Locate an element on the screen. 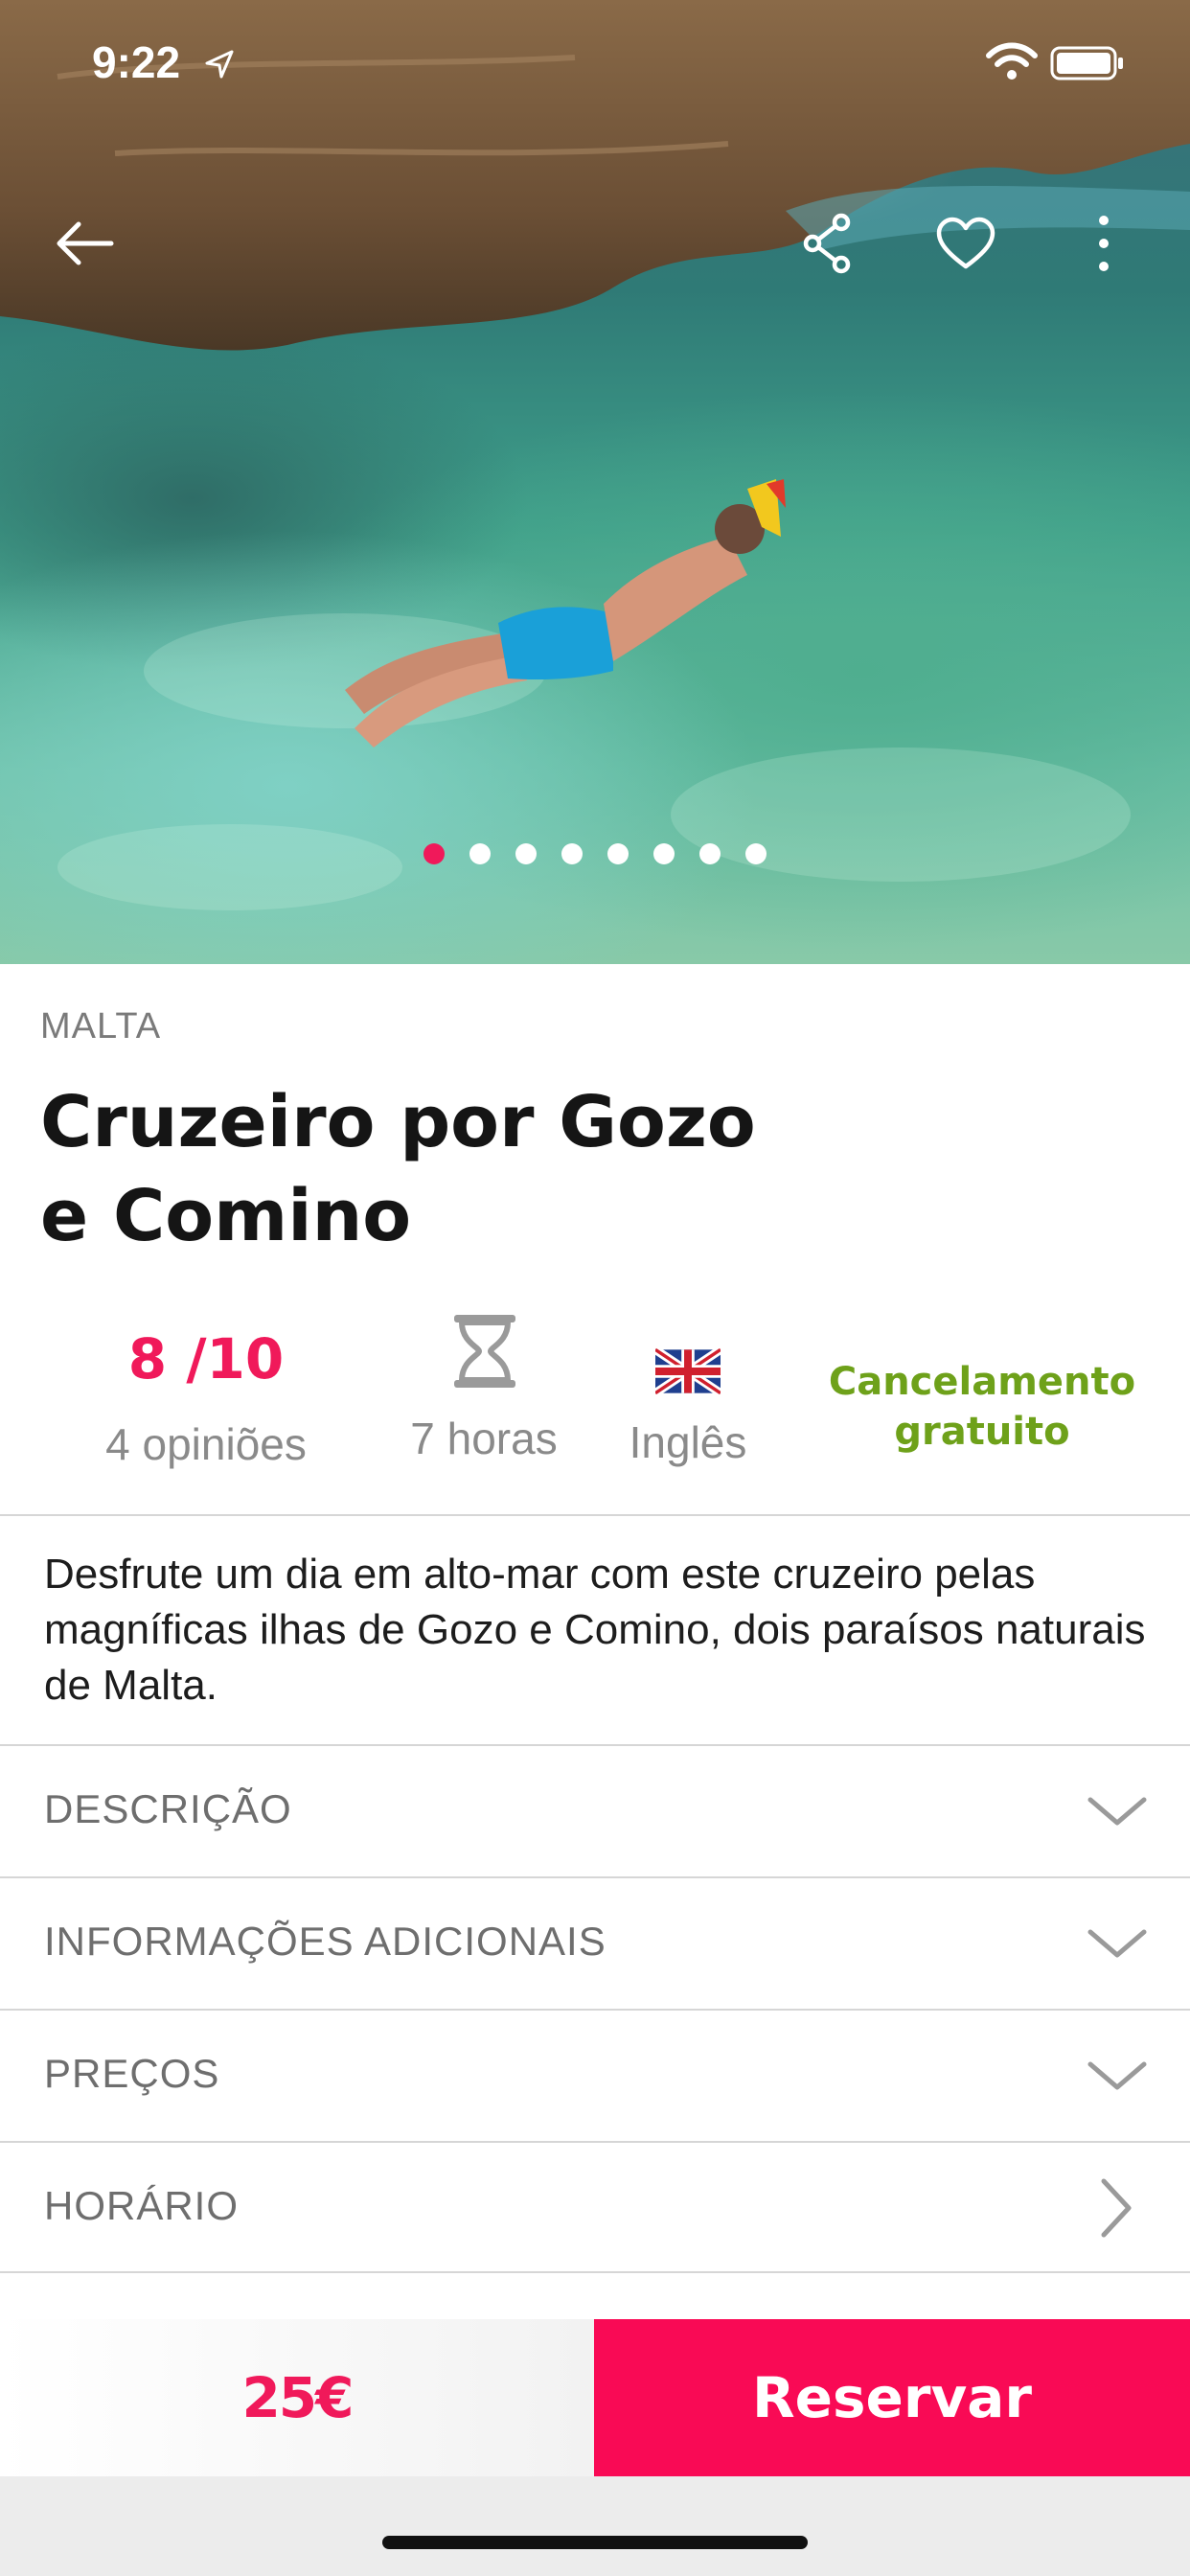 Image resolution: width=1190 pixels, height=2576 pixels. back-button is located at coordinates (85, 243).